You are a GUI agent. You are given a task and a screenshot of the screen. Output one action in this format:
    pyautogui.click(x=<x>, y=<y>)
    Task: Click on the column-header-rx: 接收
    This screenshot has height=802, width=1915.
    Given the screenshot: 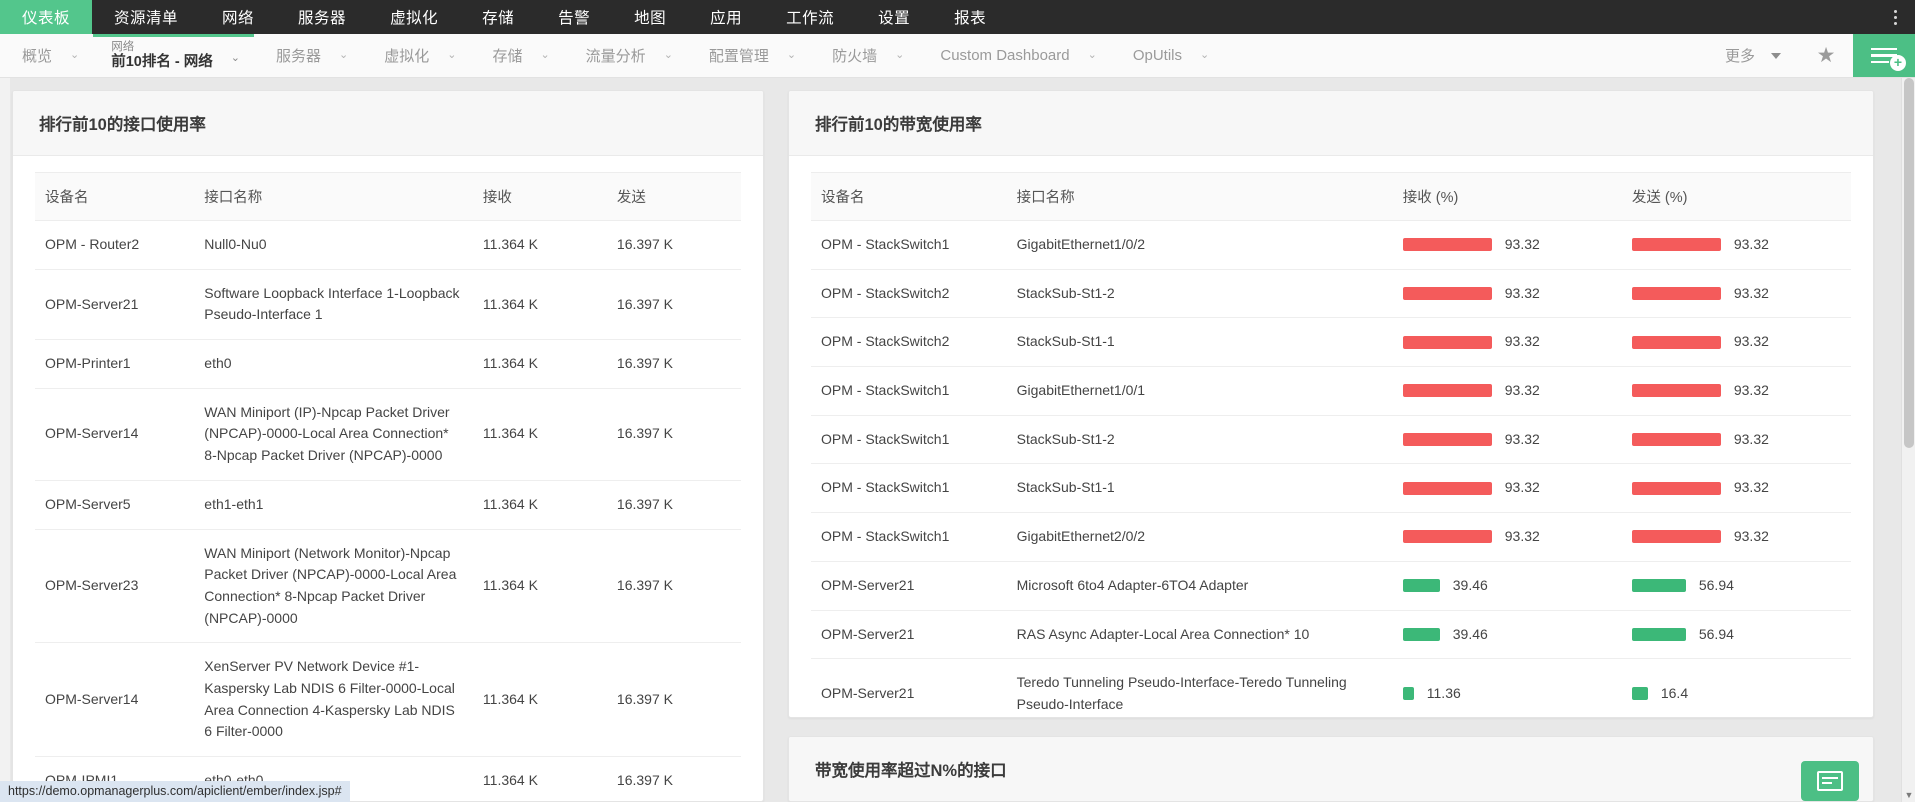 What is the action you would take?
    pyautogui.click(x=539, y=196)
    